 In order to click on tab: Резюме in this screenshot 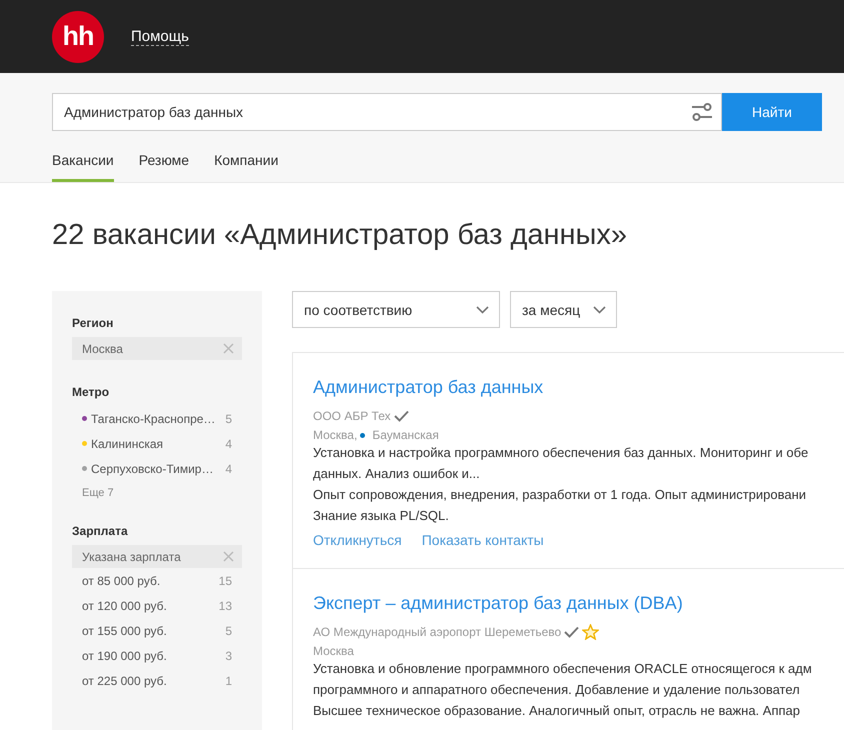, I will do `click(164, 167)`.